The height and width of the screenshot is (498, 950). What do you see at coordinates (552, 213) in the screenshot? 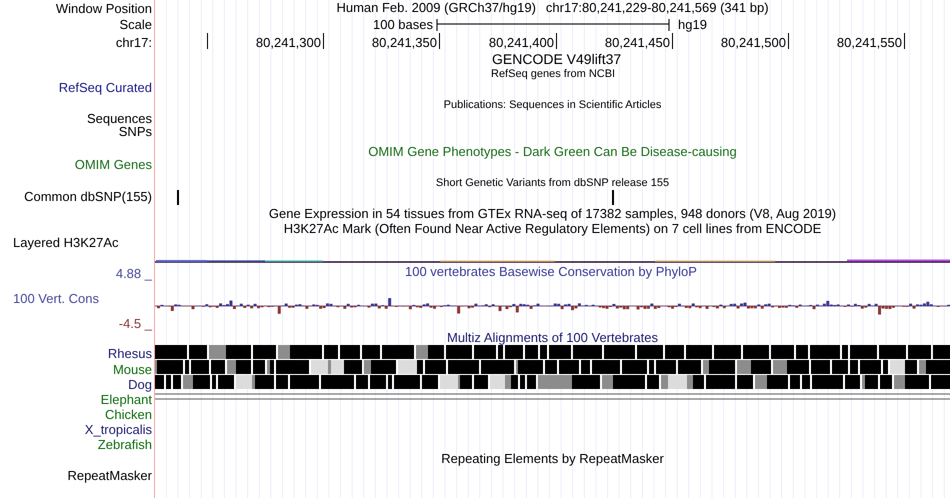
I see `track-title: Gene Expression in 54 tissues from GTEx RNA-seq of 17382 samples, 948 donors (V8, Aug 2019)` at bounding box center [552, 213].